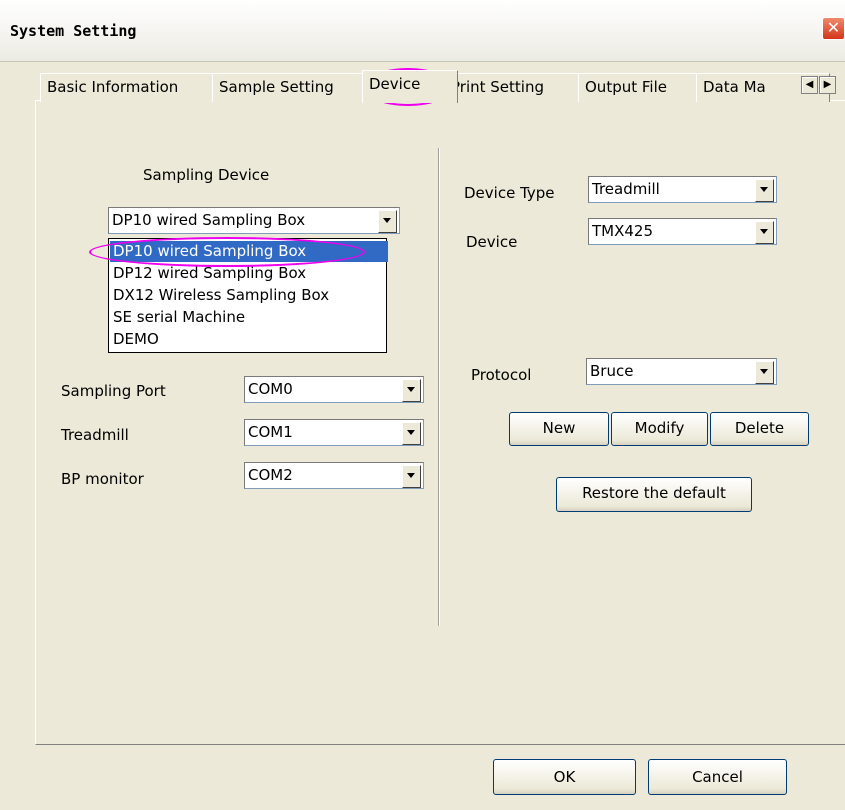 This screenshot has width=845, height=810. I want to click on list-item: DP12 wired Sampling Box, so click(249, 273).